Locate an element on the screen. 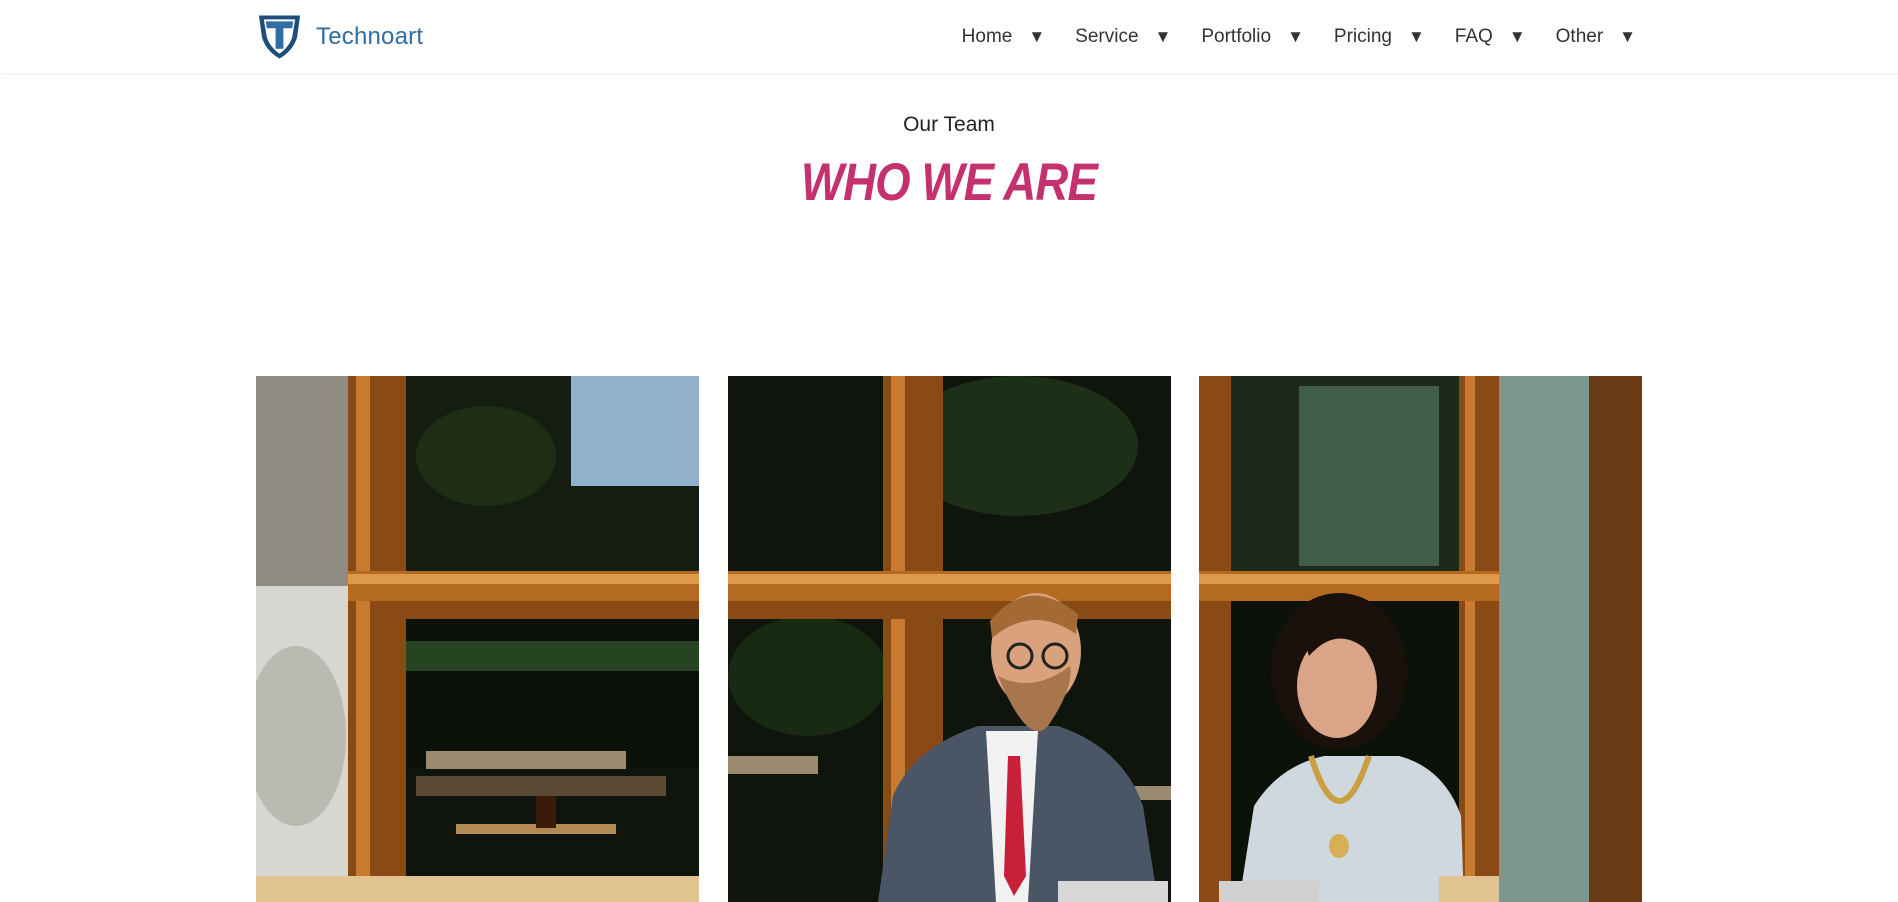 This screenshot has width=1898, height=902. nav-item-label: Pricing is located at coordinates (1362, 36).